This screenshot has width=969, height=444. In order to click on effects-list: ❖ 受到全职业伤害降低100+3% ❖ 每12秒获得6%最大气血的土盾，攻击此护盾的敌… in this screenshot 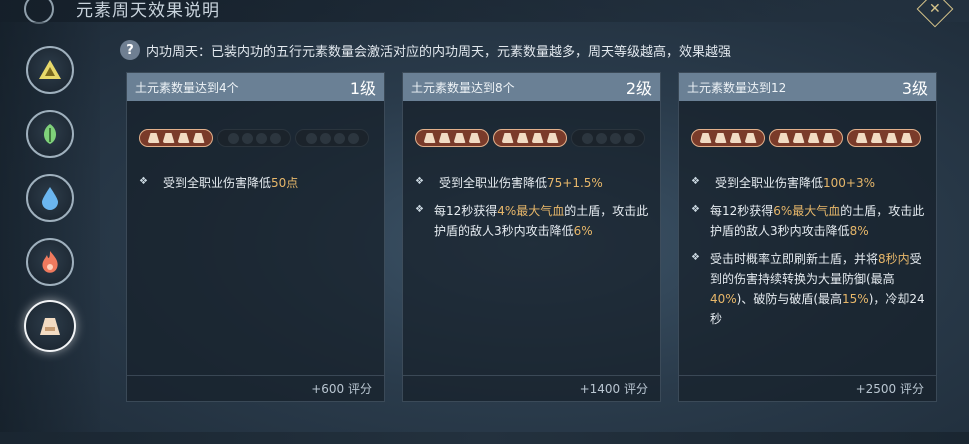, I will do `click(808, 255)`.